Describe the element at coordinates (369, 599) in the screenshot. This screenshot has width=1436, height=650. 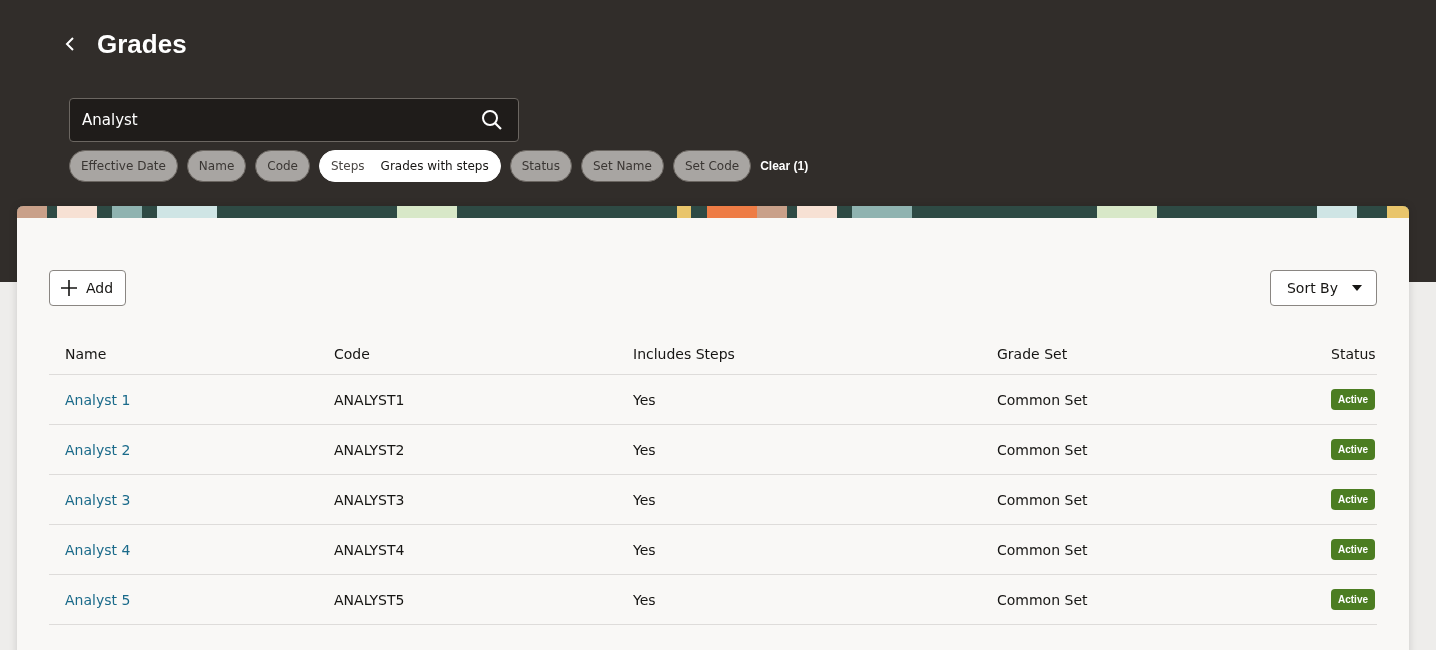
I see `table-cell: ANALYST5` at that location.